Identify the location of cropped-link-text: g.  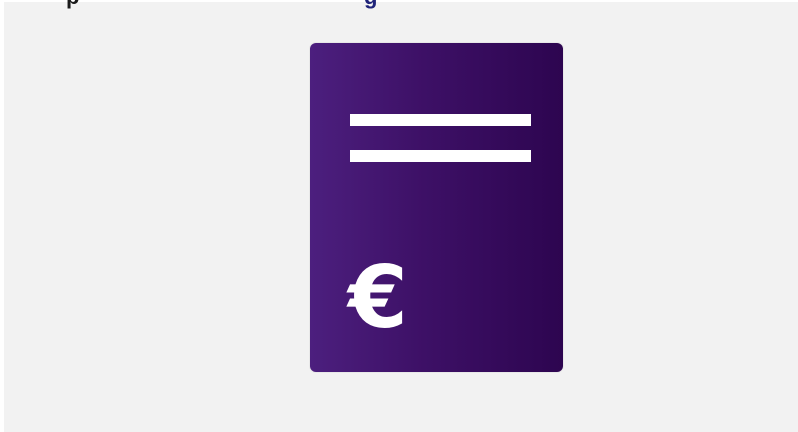
(370, 4).